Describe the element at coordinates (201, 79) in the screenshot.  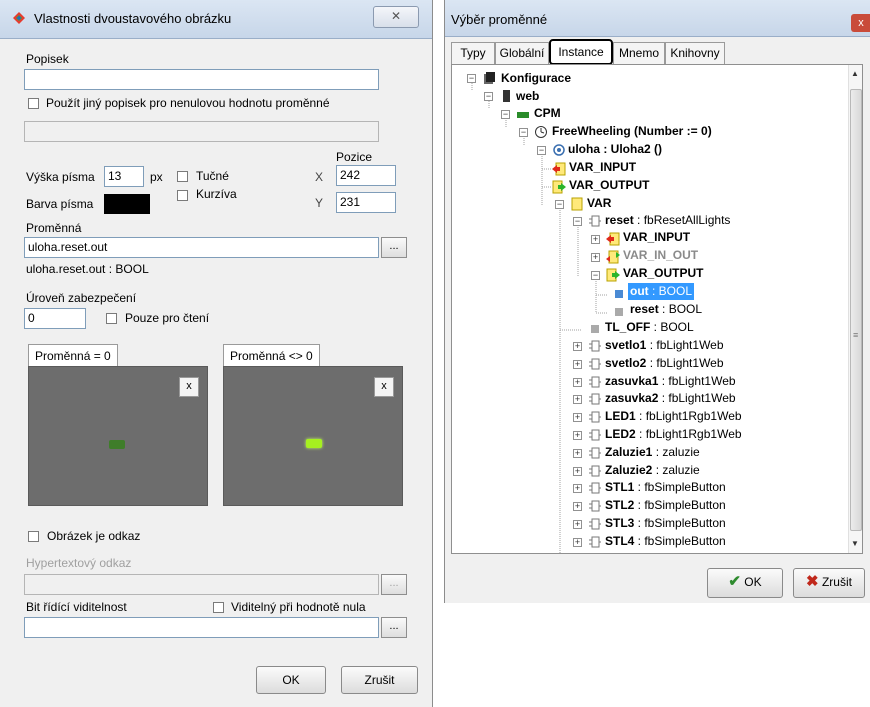
I see `popisek-input` at that location.